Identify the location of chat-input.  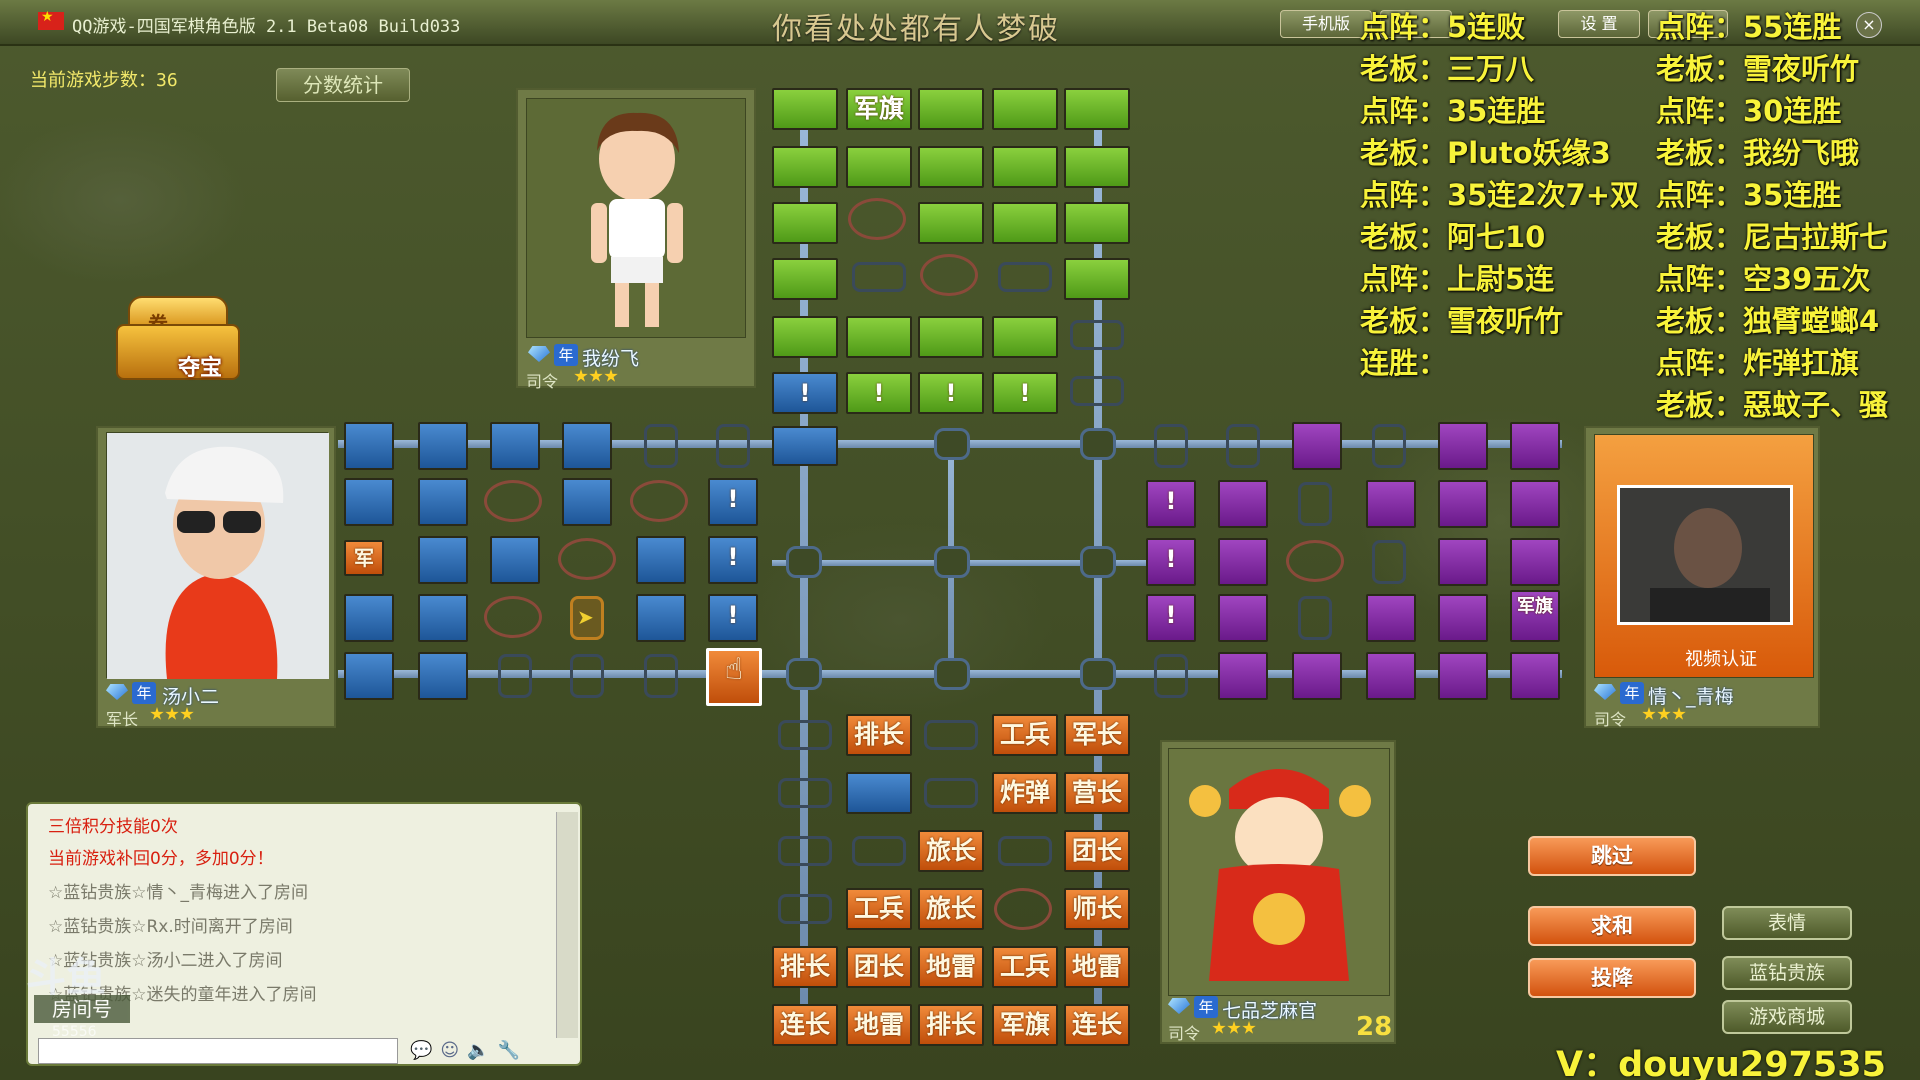
(218, 1051).